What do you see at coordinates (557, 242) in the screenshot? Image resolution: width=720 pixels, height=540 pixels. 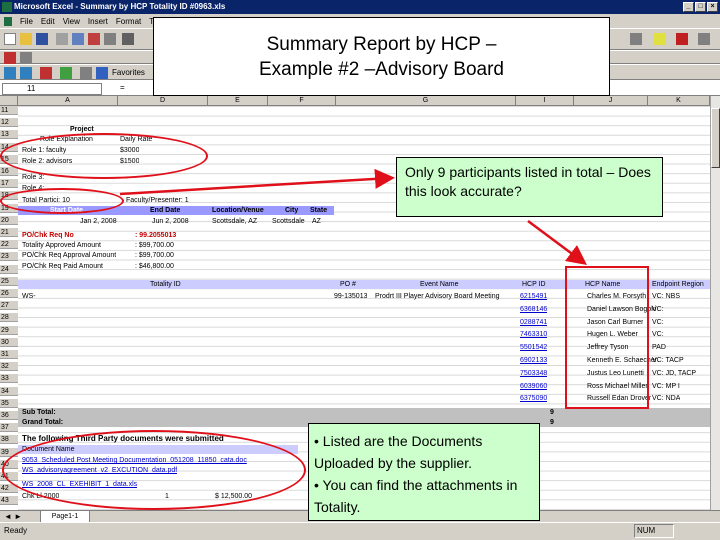 I see `arrow-to-hcp-box` at bounding box center [557, 242].